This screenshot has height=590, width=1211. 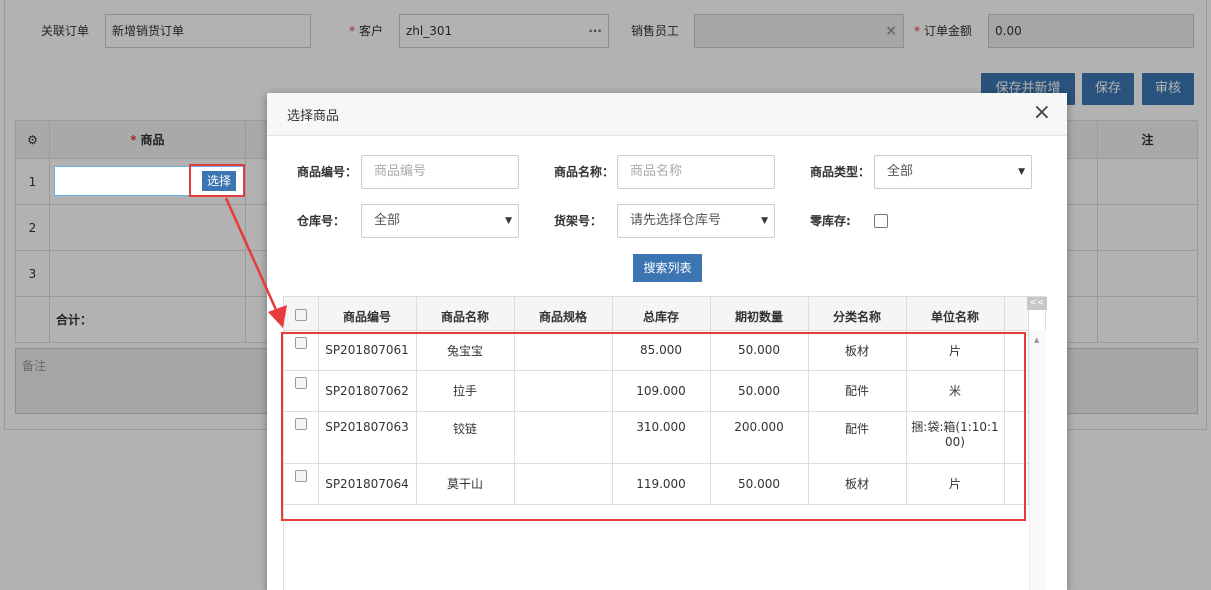 What do you see at coordinates (255, 262) in the screenshot?
I see `annotation-arrow` at bounding box center [255, 262].